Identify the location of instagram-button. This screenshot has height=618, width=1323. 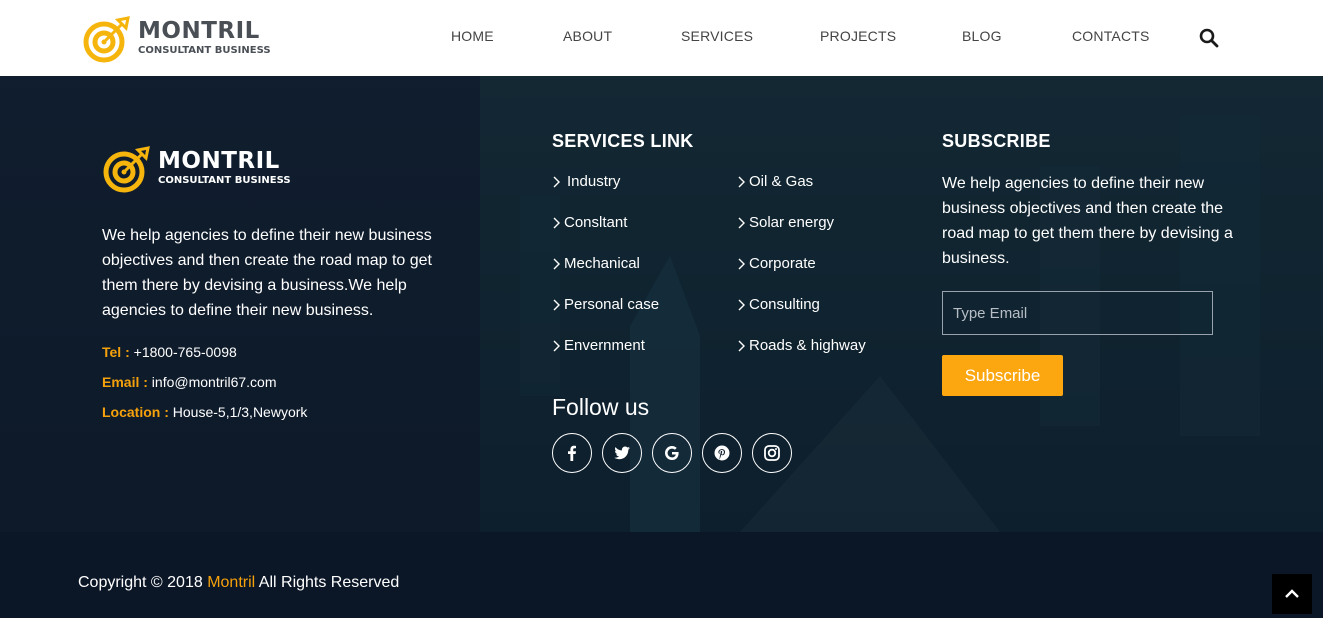
(772, 453).